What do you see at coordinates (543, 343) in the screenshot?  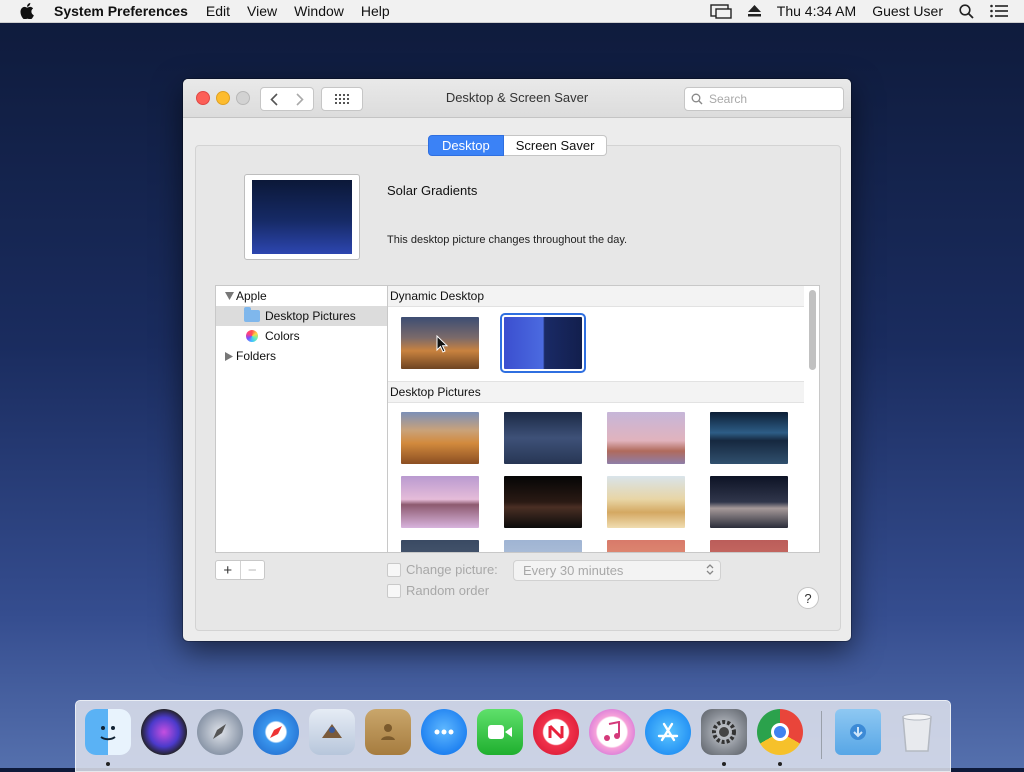 I see `thumbnail-solar-gradients` at bounding box center [543, 343].